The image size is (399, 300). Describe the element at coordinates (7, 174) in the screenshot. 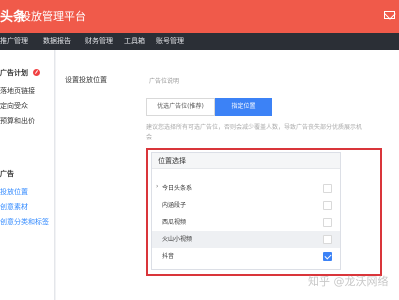

I see `sidebar-item-ad: 广告` at that location.